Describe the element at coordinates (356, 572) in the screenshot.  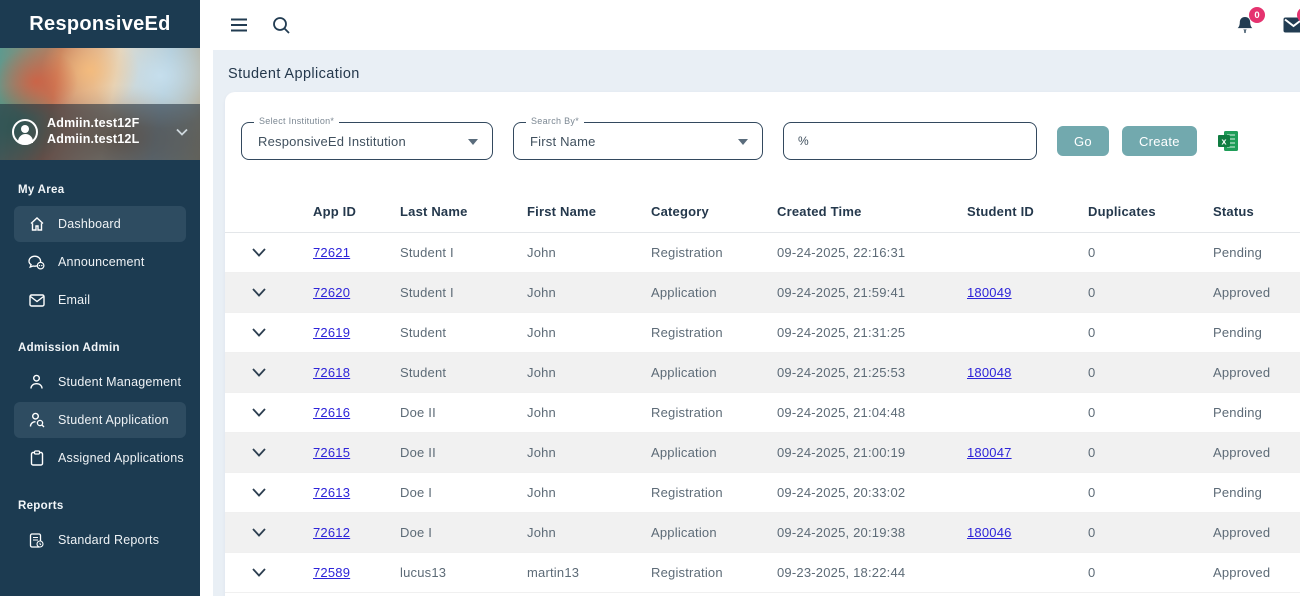
I see `app-id-cell: 72589` at that location.